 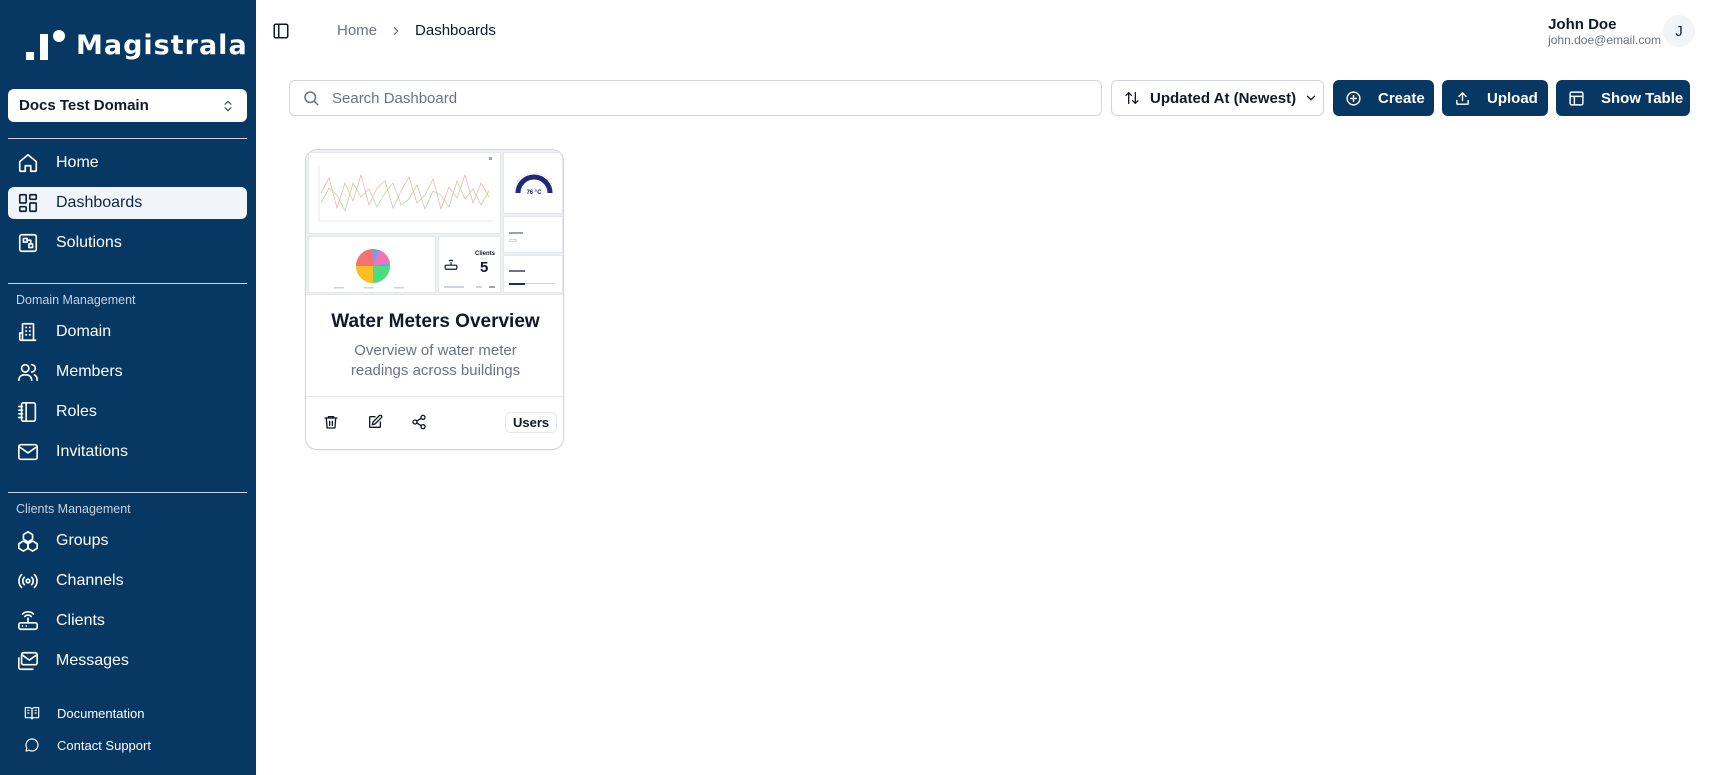 I want to click on sidebar-item-label: Channels, so click(x=90, y=580).